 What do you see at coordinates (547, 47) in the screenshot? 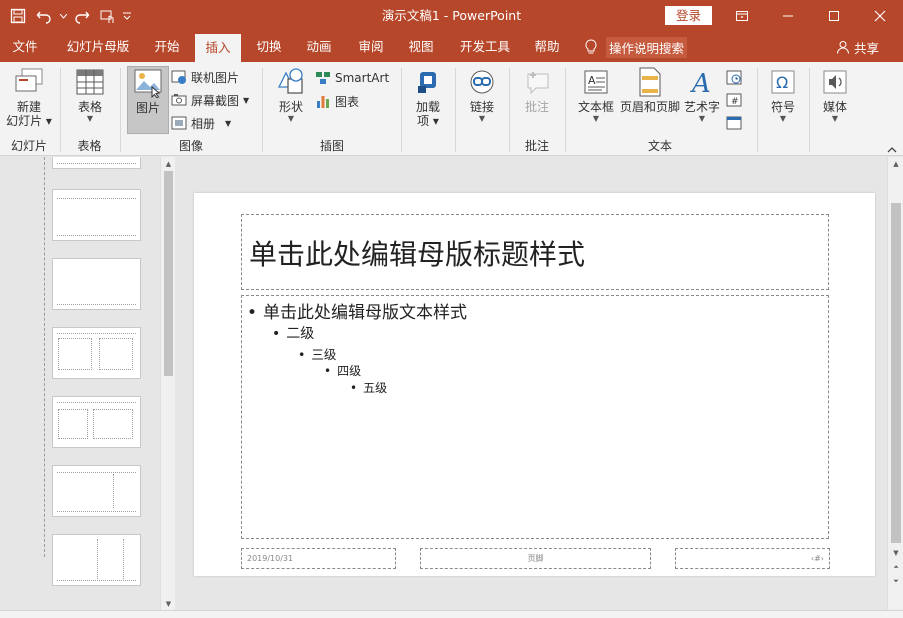
I see `tab-help: 帮助` at bounding box center [547, 47].